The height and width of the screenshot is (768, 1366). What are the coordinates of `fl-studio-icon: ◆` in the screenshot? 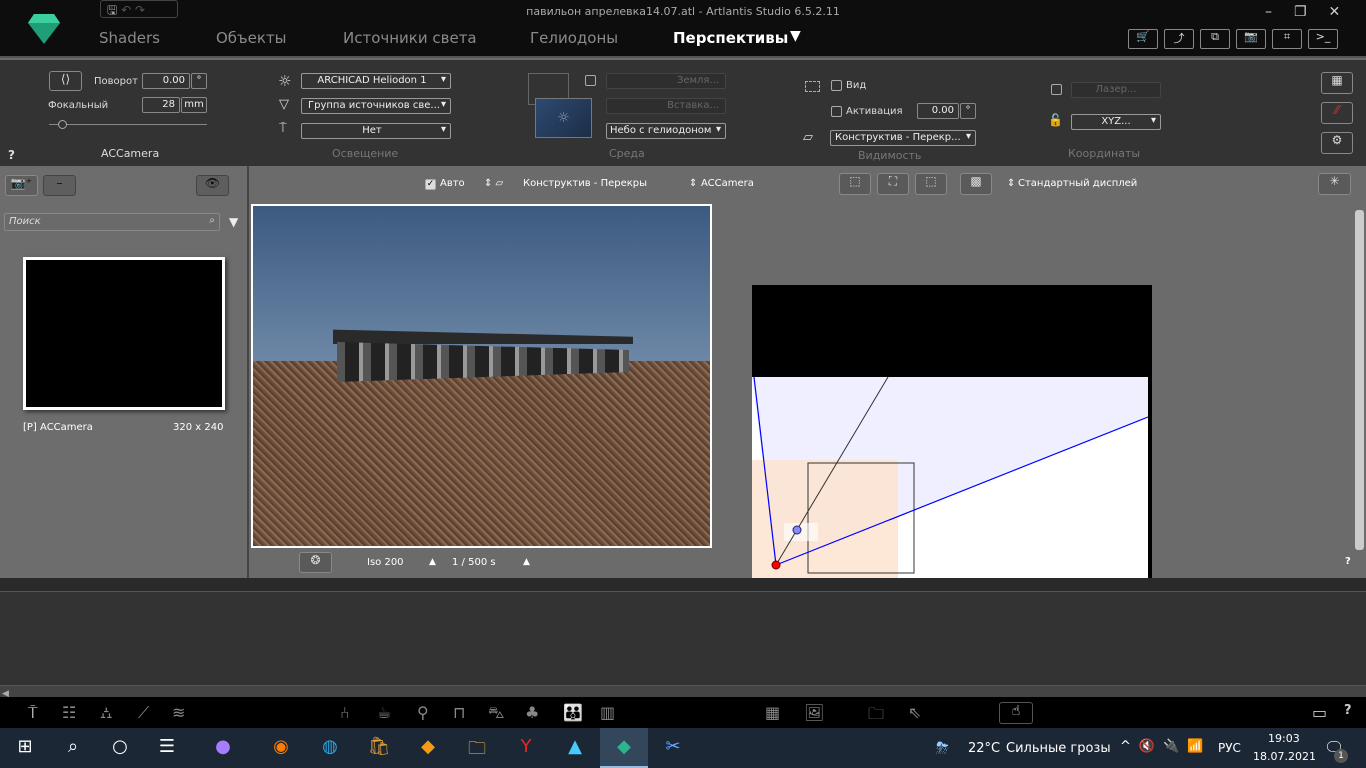 It's located at (428, 746).